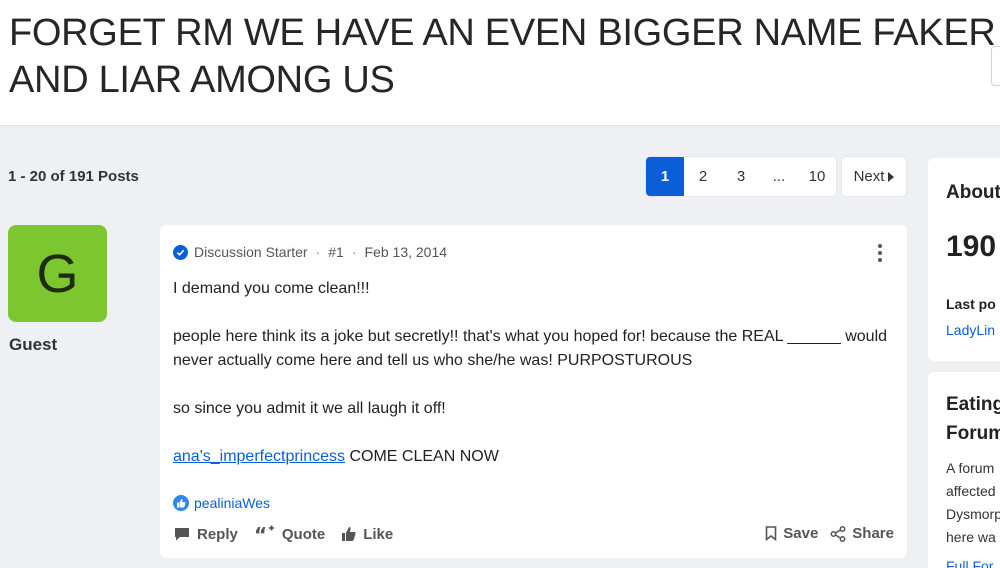 The image size is (1000, 568). What do you see at coordinates (995, 66) in the screenshot?
I see `header-action-button` at bounding box center [995, 66].